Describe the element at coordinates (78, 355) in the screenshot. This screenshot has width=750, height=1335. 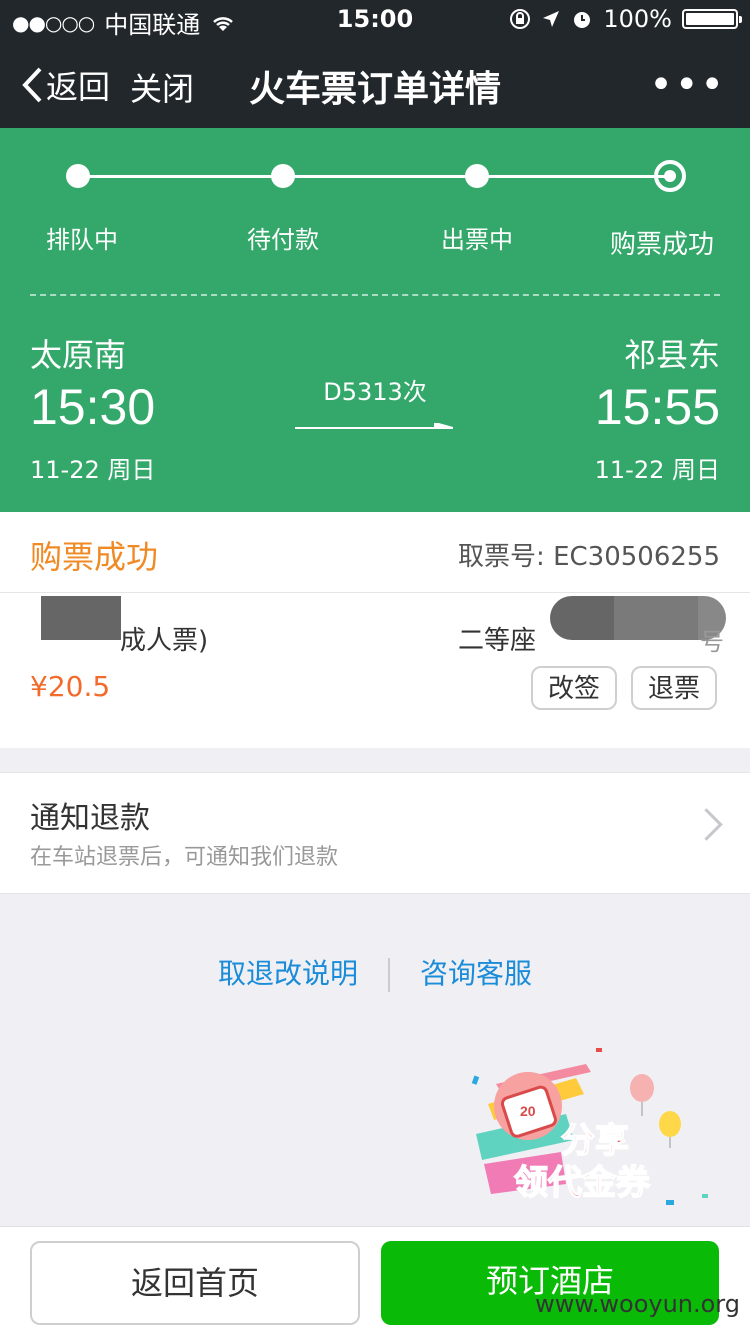
I see `from-station: 太原南` at that location.